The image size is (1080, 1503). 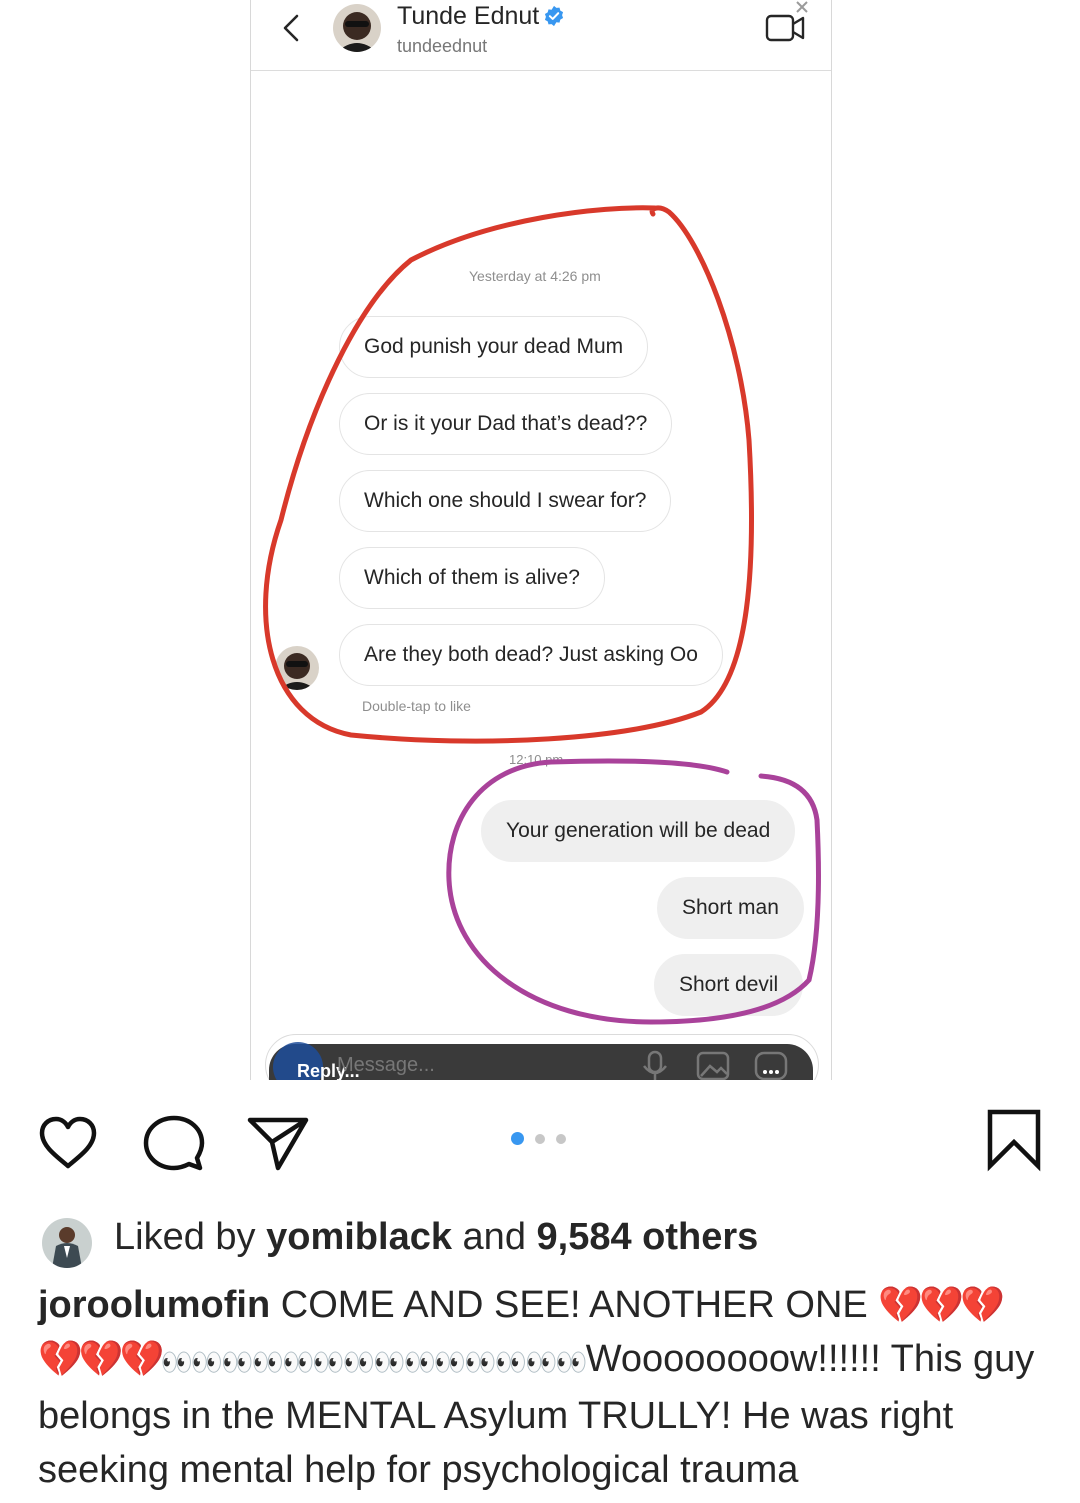 I want to click on contact-avatar, so click(x=357, y=28).